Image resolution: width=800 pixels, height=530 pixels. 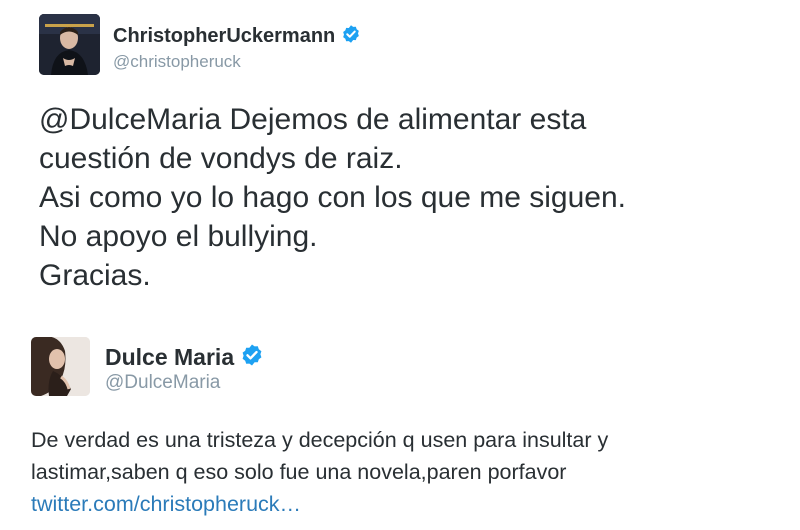 I want to click on tweet-text-line: @DulceMaria Dejemos de alimentar esta, so click(x=313, y=119).